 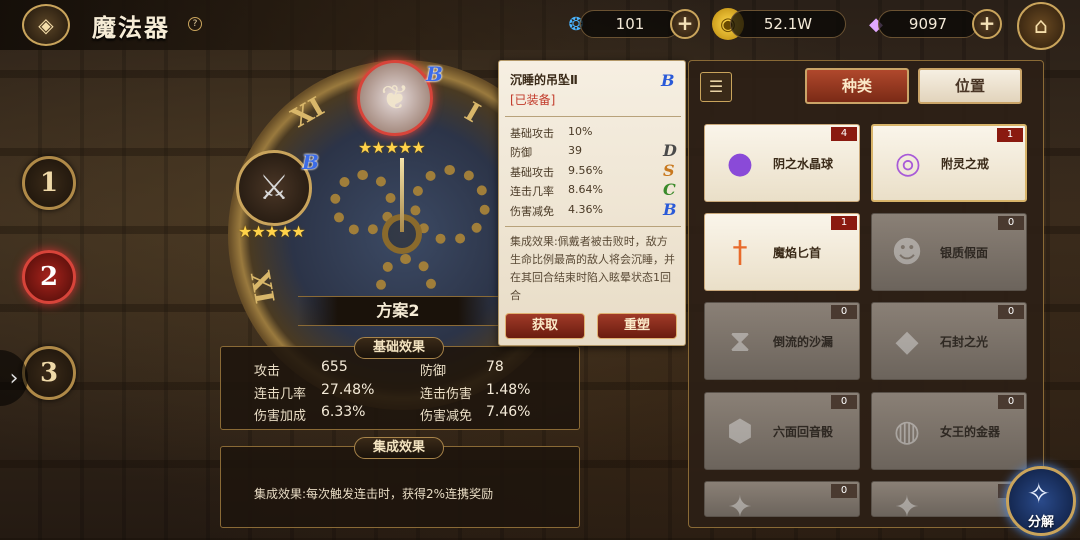 What do you see at coordinates (399, 348) in the screenshot?
I see `base-stats-tab: 基础效果` at bounding box center [399, 348].